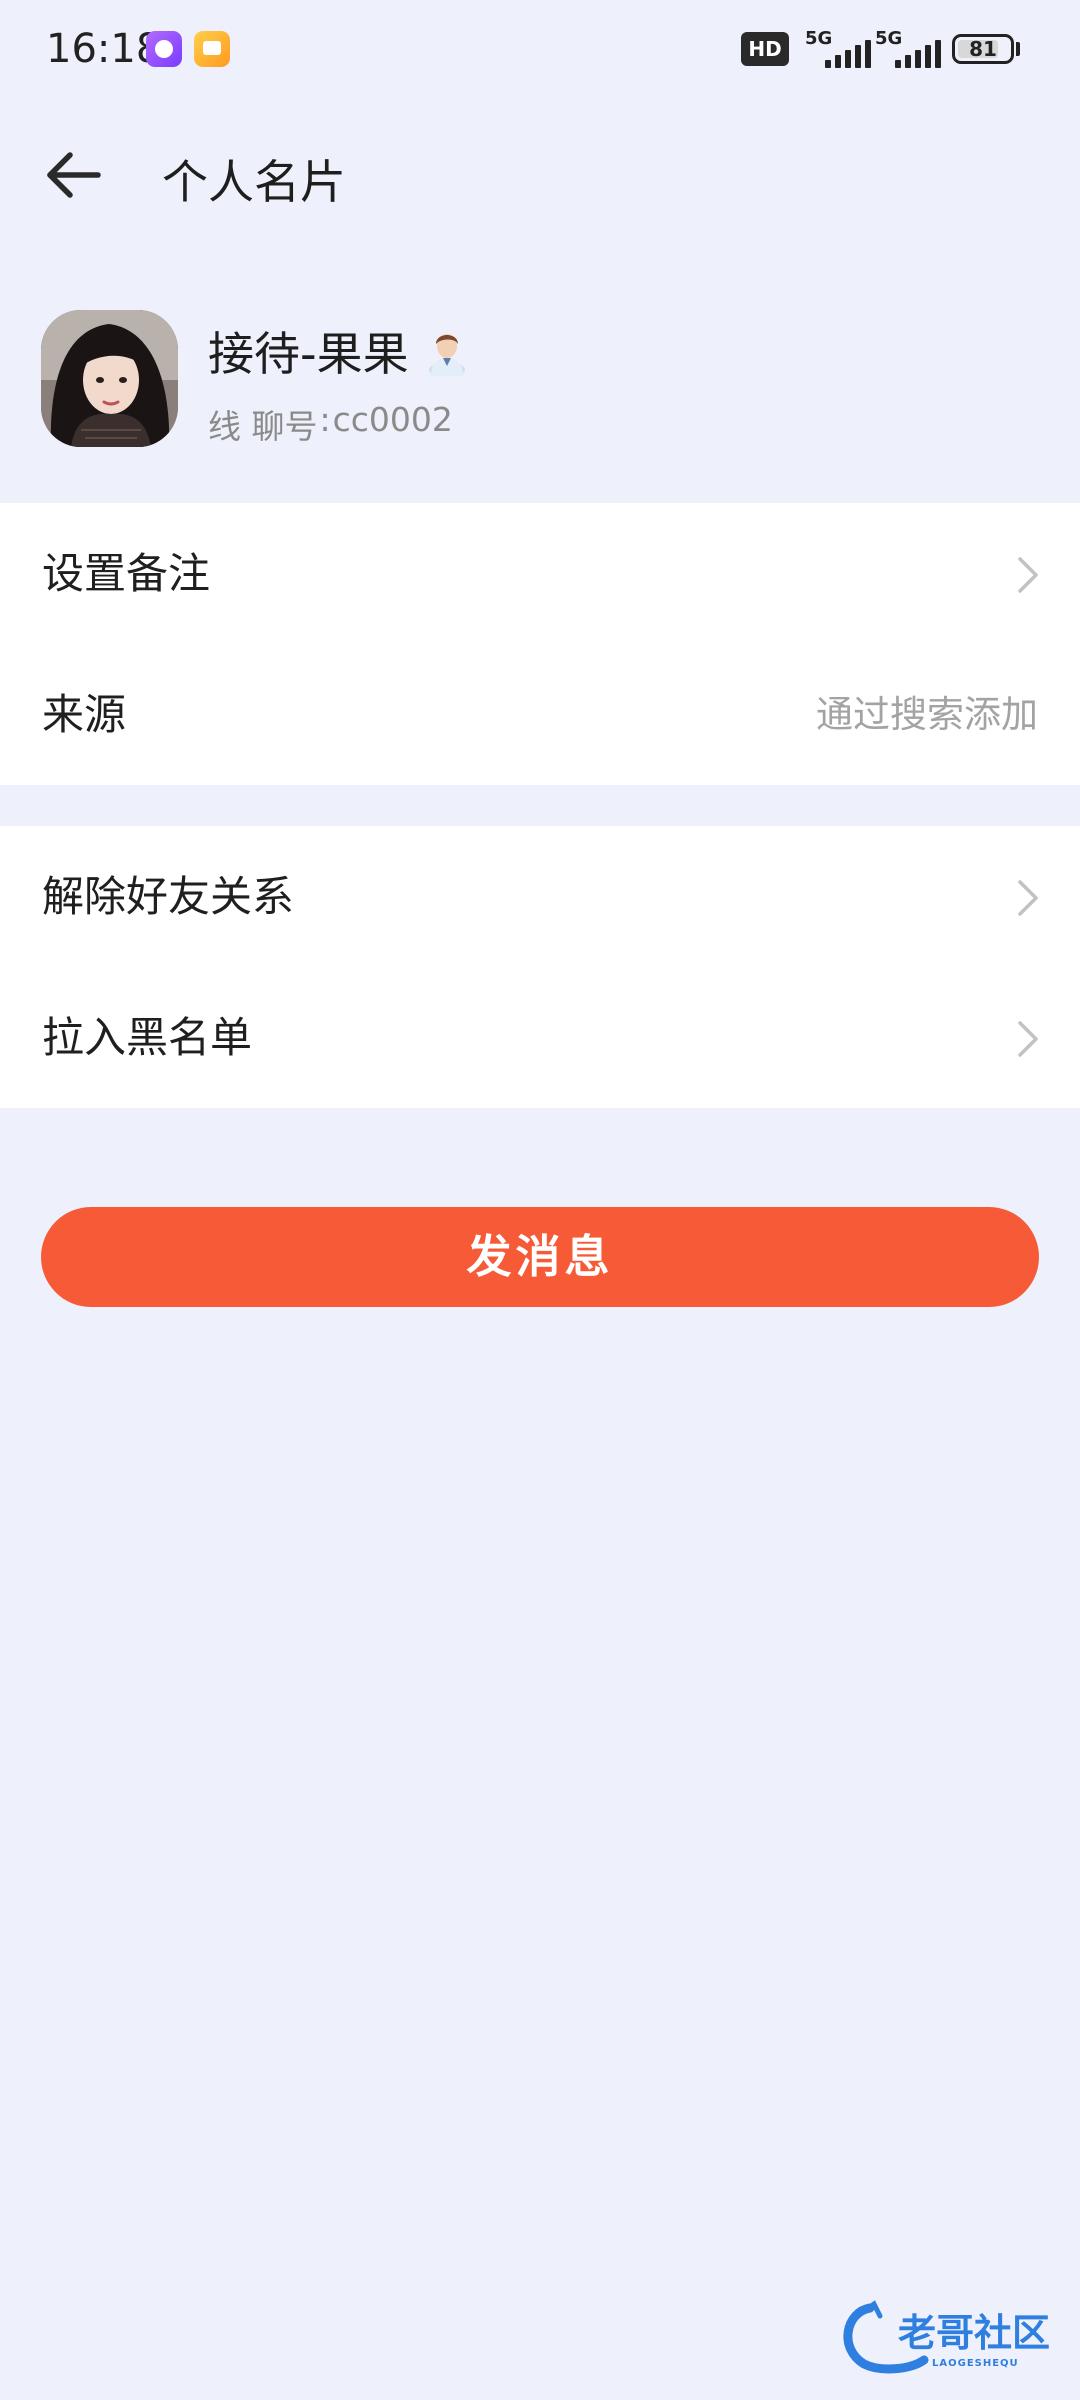 The width and height of the screenshot is (1080, 2400). I want to click on svg-text: LAOGESHEQU, so click(975, 2363).